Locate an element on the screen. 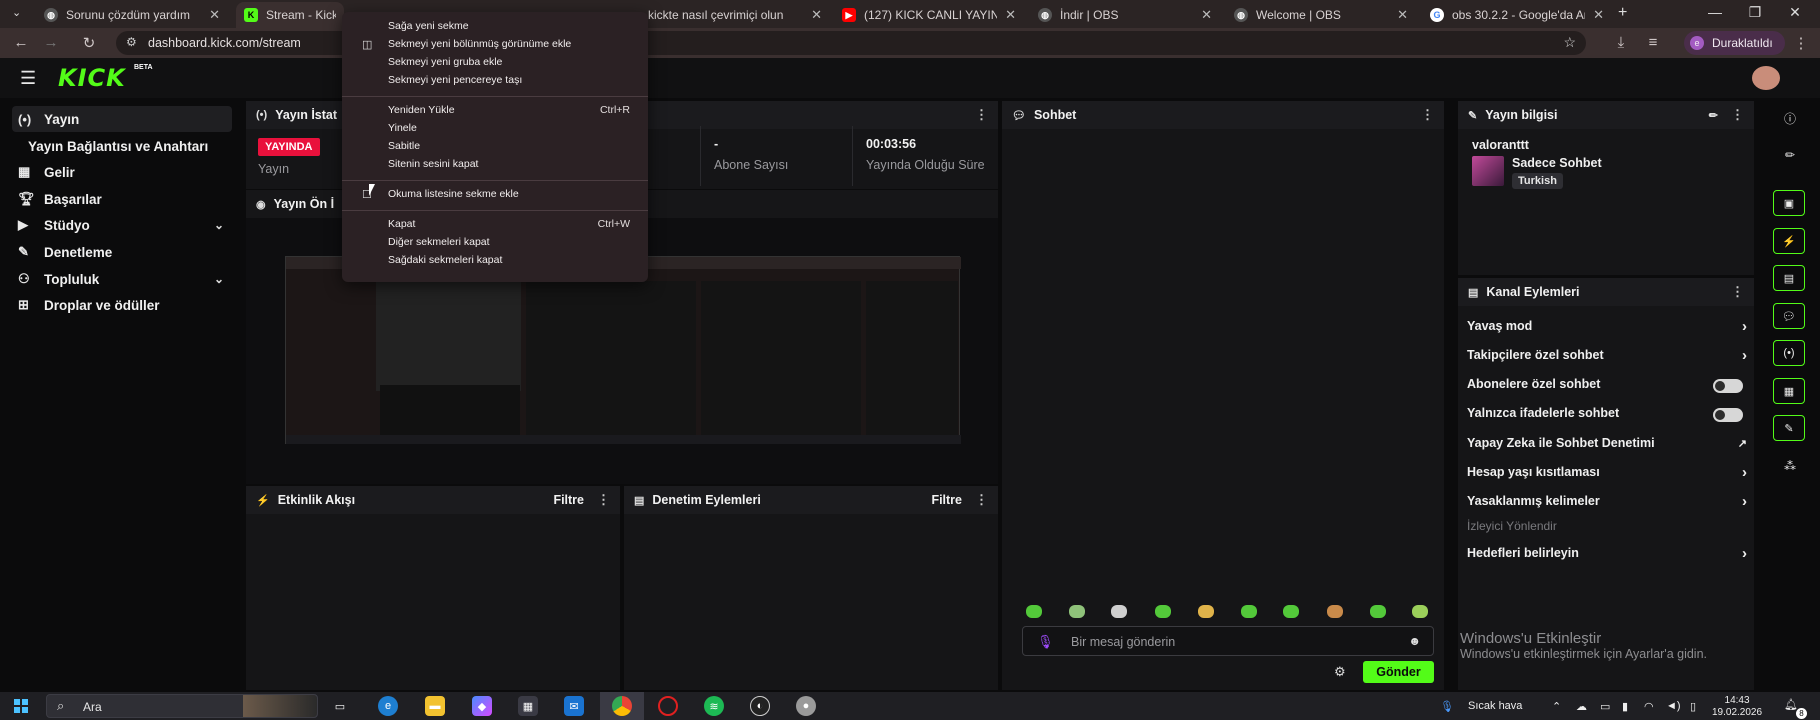  sidebar-item-studyo: ▶ Stüdyo ⌄ is located at coordinates (122, 225).